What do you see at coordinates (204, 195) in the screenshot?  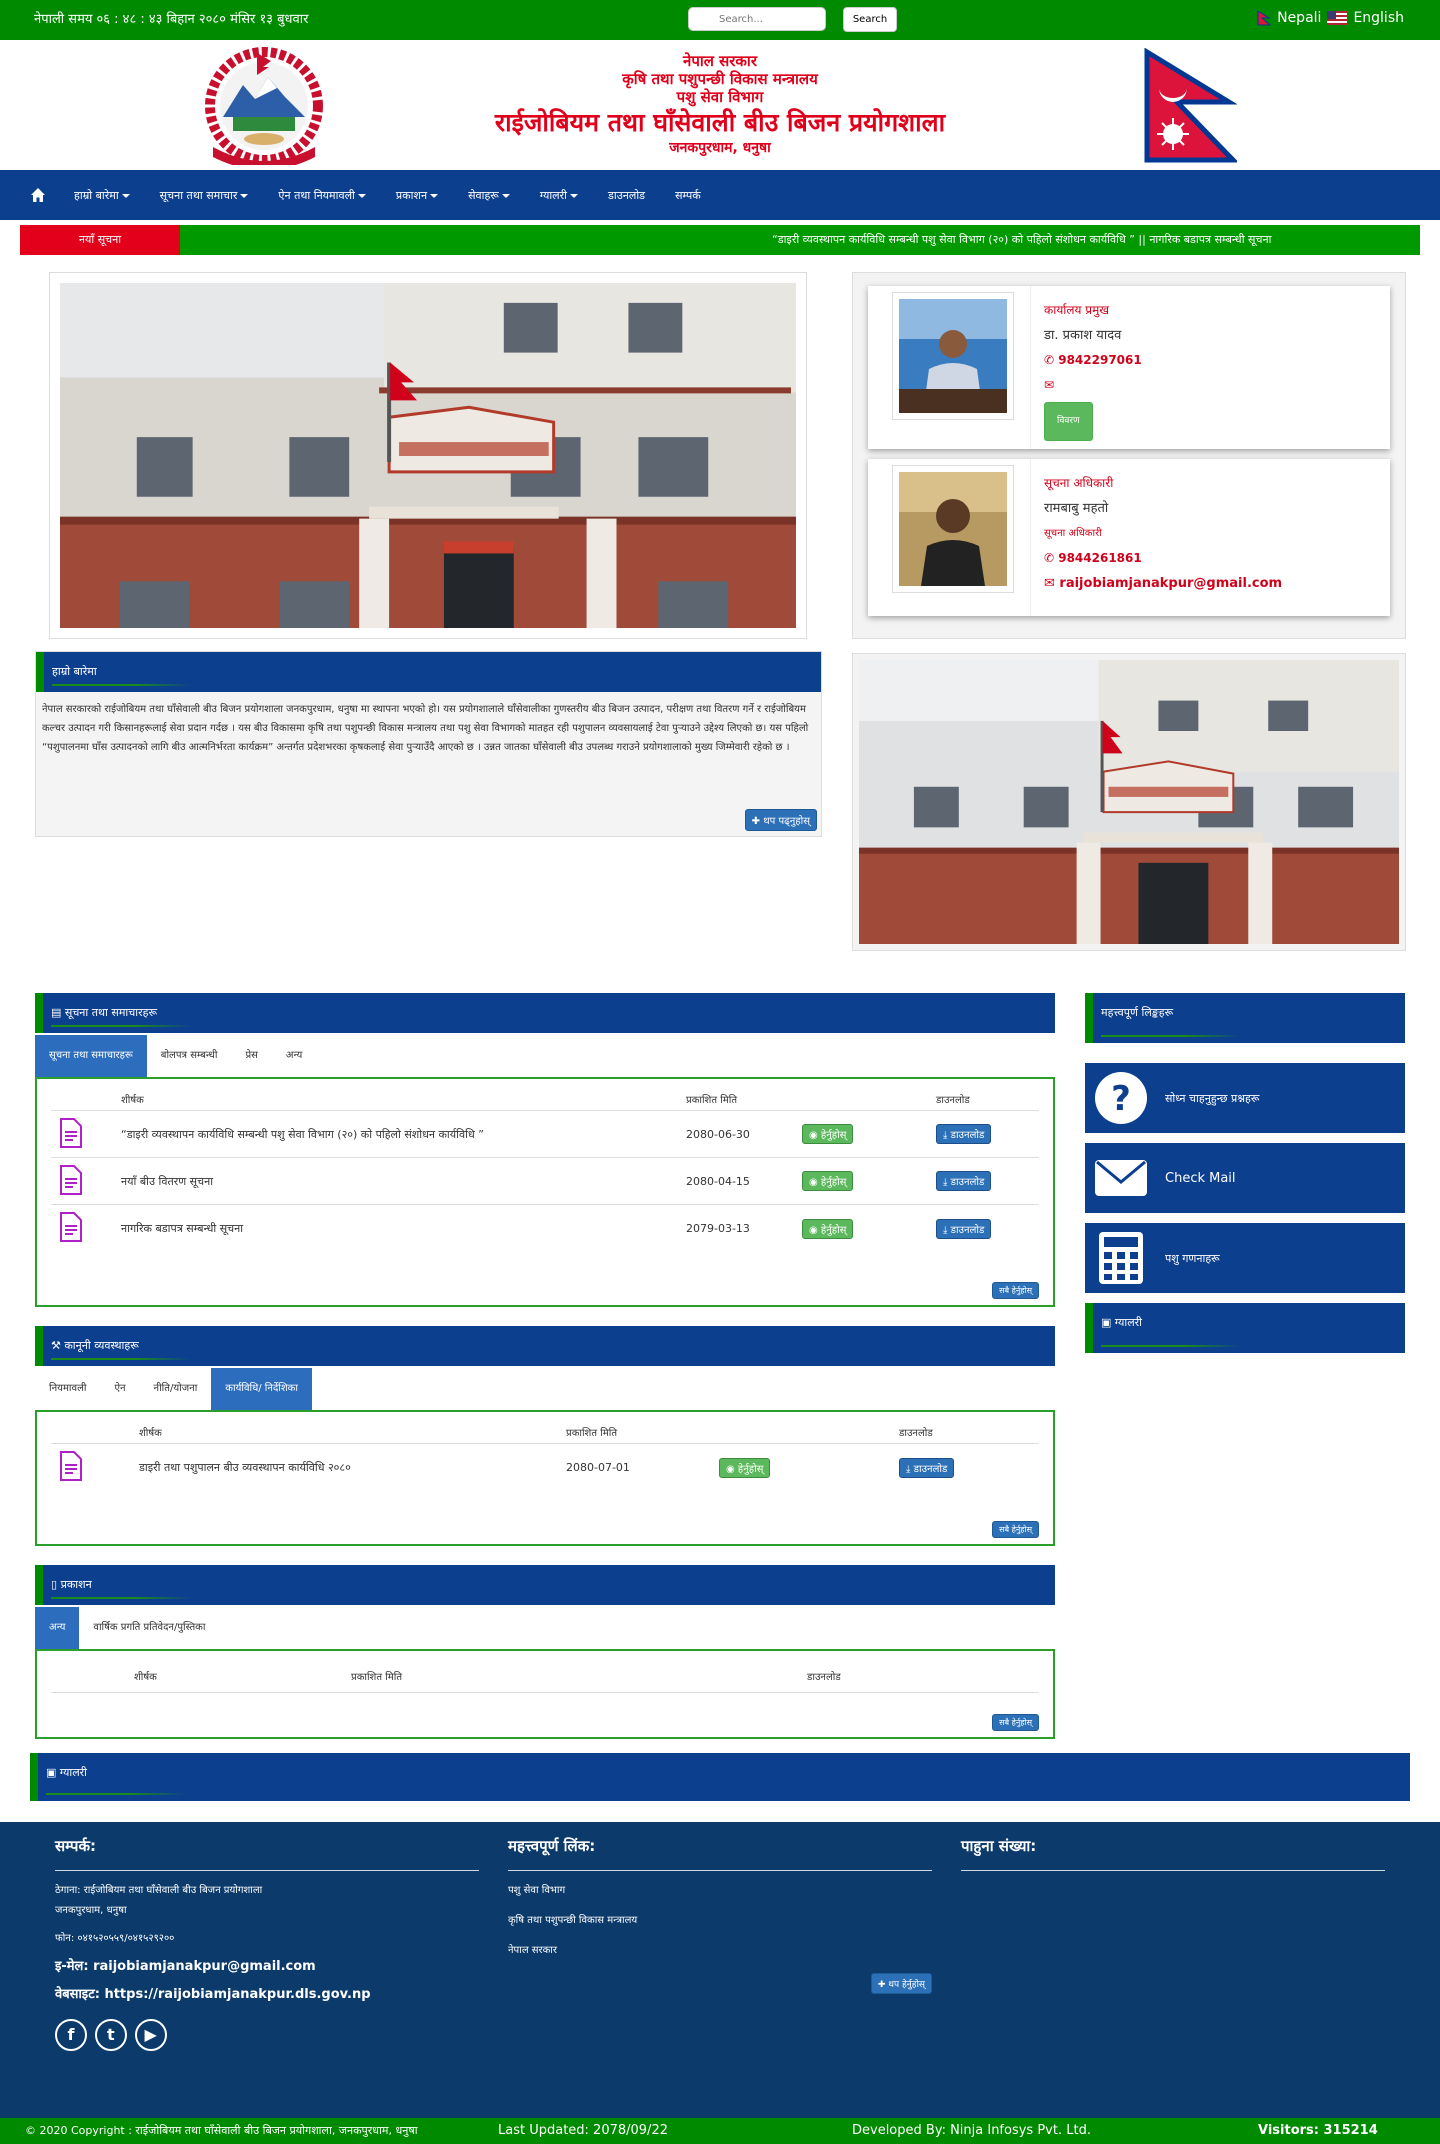 I see `nav-item-news: सूचना तथा समाचार` at bounding box center [204, 195].